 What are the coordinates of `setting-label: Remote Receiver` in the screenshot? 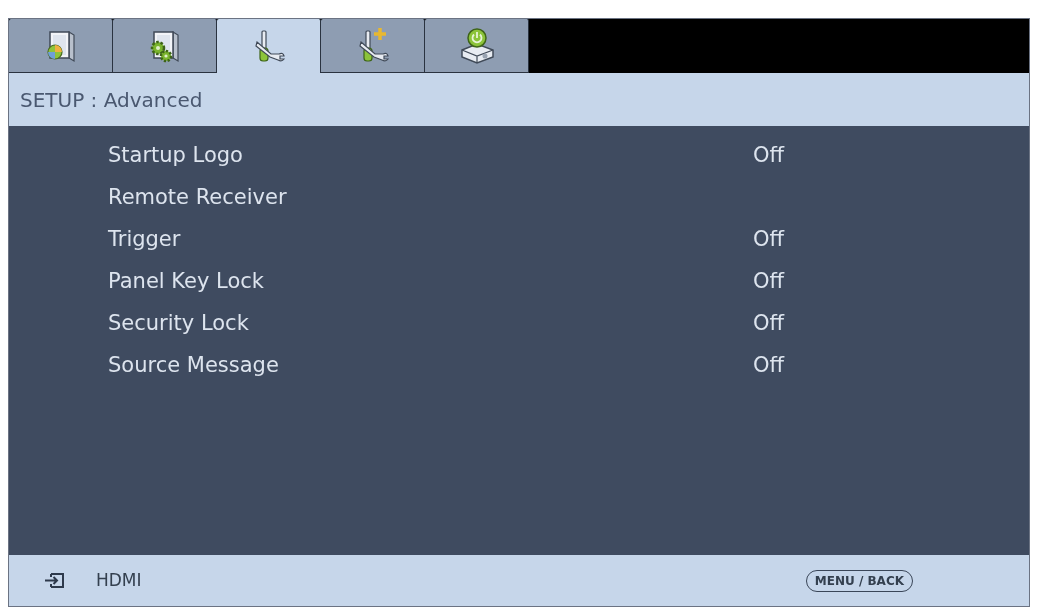 It's located at (198, 198).